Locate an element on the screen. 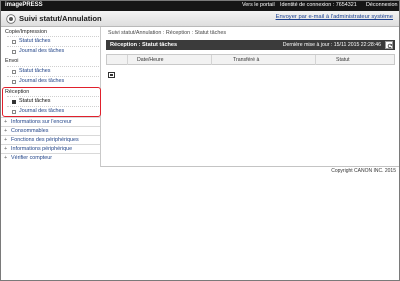  sidebar-item-check-counter: + Vérifier compteur is located at coordinates (50, 157).